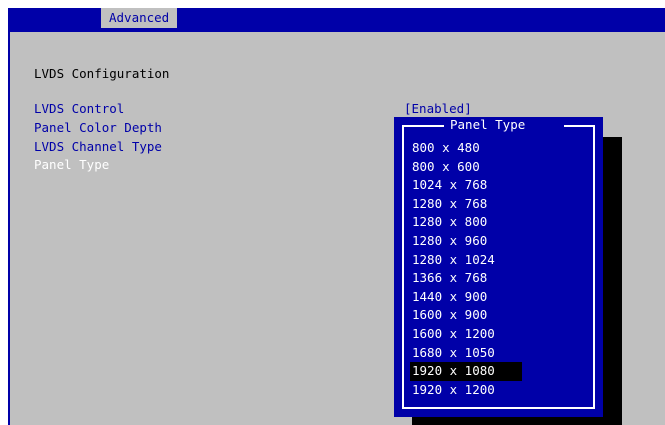 The width and height of the screenshot is (665, 425). Describe the element at coordinates (139, 18) in the screenshot. I see `tab-advanced: Advanced` at that location.